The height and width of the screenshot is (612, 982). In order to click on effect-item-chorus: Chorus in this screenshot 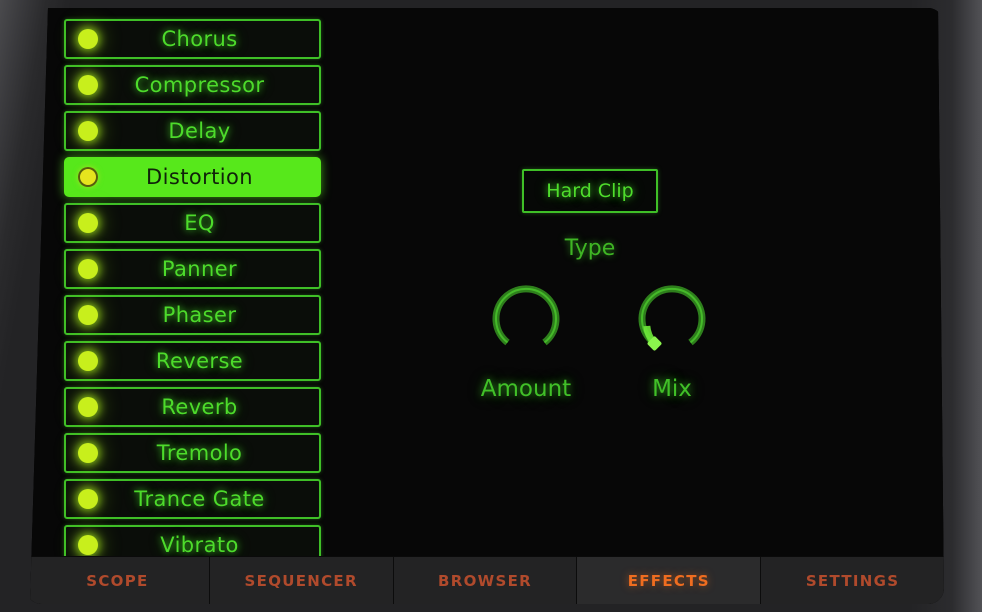, I will do `click(192, 39)`.